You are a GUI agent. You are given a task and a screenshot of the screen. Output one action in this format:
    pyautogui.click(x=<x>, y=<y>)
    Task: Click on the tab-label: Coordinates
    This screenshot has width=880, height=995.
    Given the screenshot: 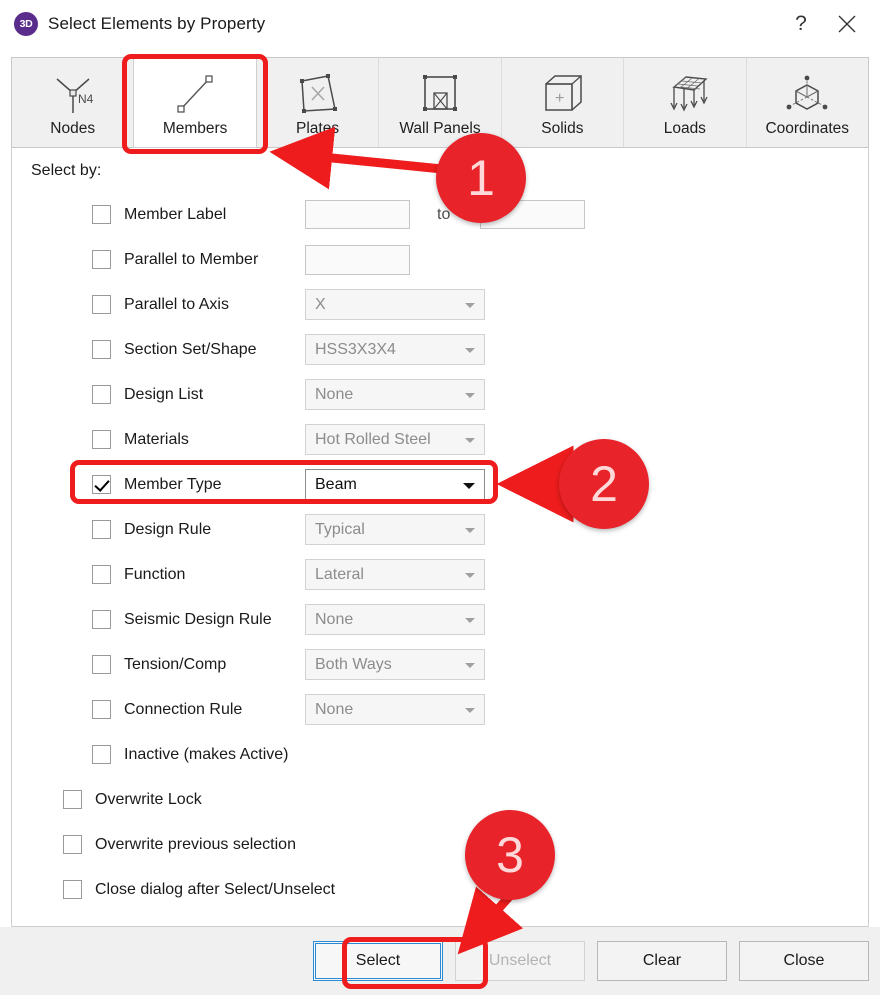 What is the action you would take?
    pyautogui.click(x=807, y=128)
    